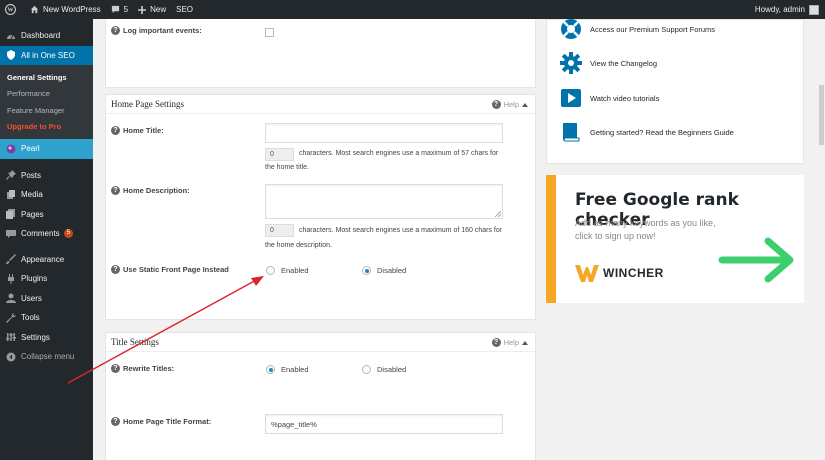  What do you see at coordinates (571, 63) in the screenshot?
I see `gear-icon` at bounding box center [571, 63].